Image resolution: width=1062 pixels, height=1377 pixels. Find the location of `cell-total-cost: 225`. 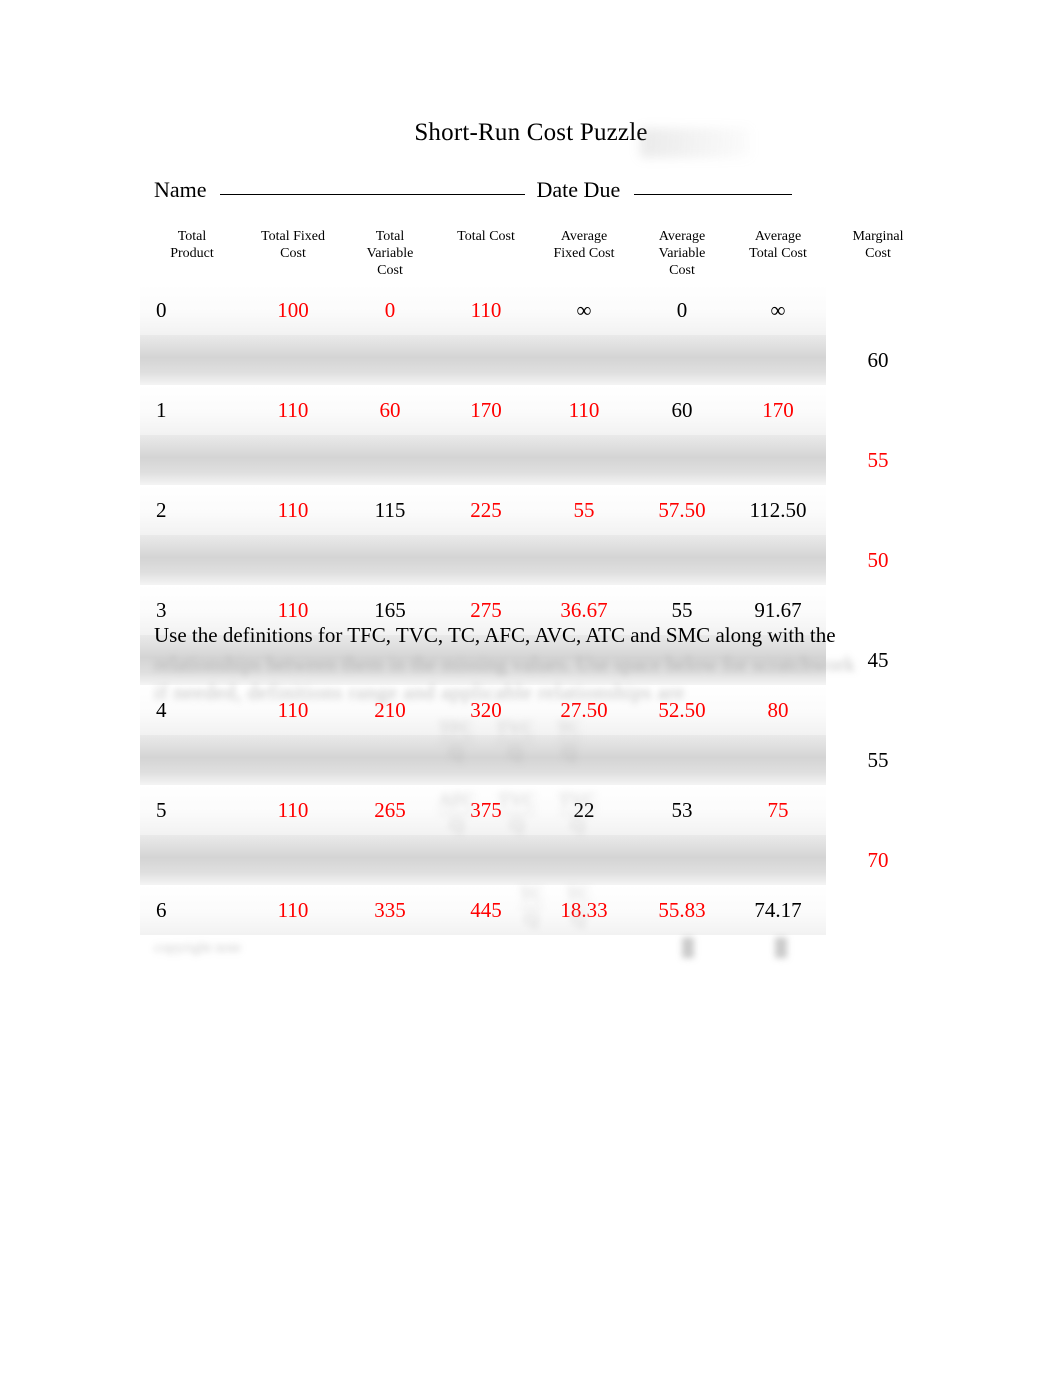

cell-total-cost: 225 is located at coordinates (486, 510).